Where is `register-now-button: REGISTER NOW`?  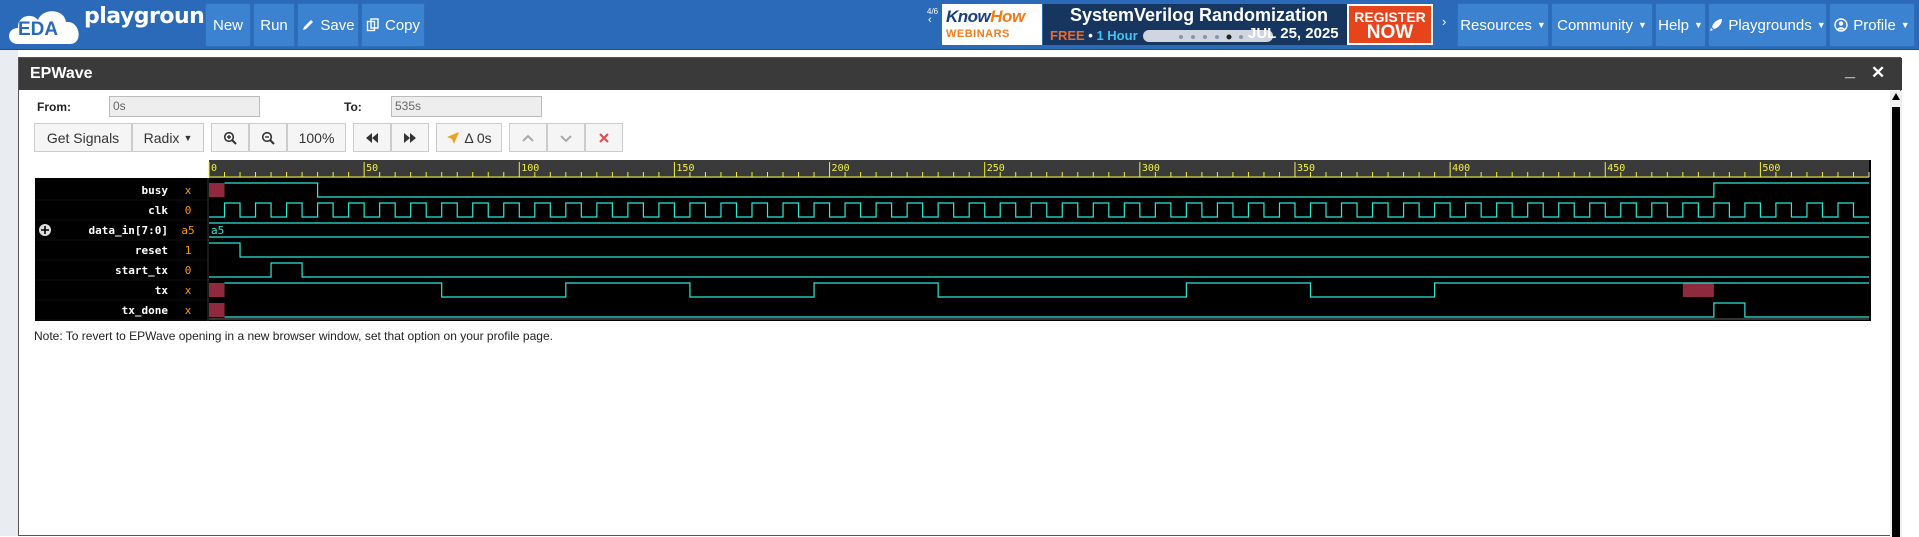 register-now-button: REGISTER NOW is located at coordinates (1390, 24).